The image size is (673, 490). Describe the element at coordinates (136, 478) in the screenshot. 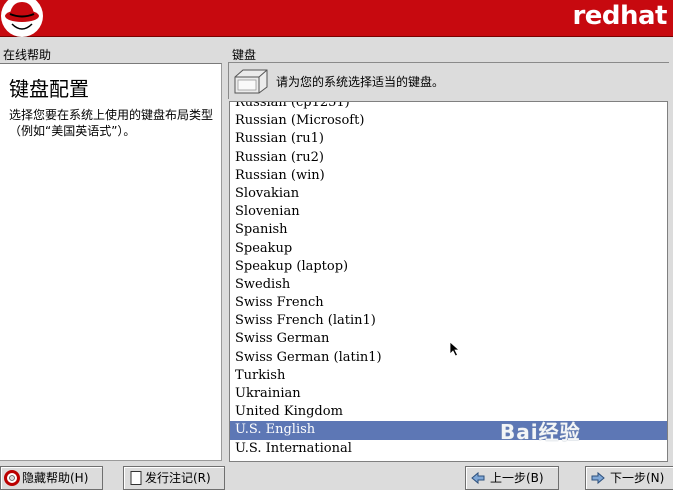

I see `document-icon` at that location.